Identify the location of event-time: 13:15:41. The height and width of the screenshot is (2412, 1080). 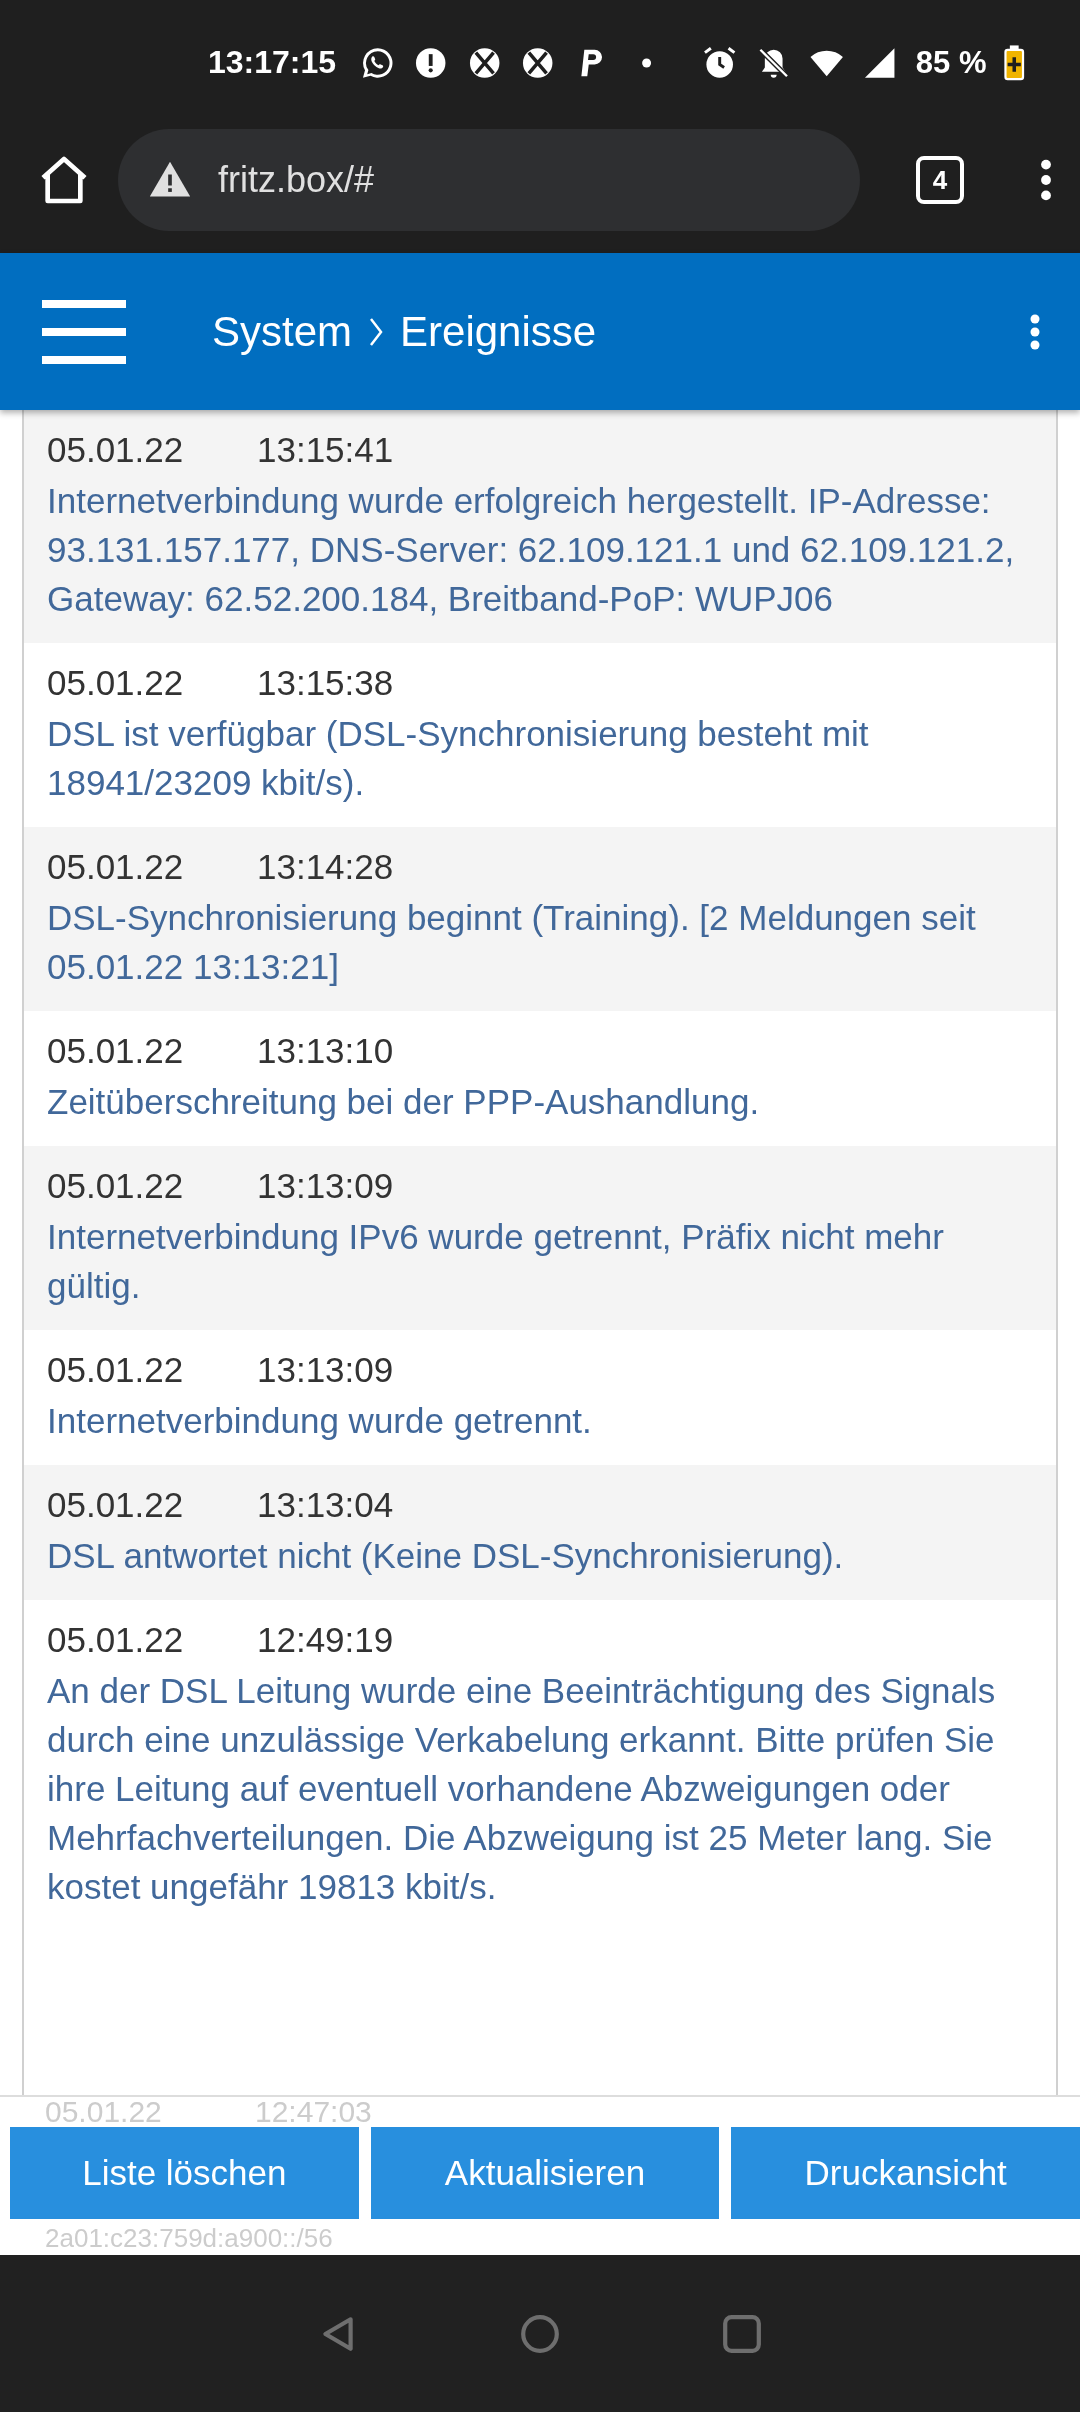
(325, 449).